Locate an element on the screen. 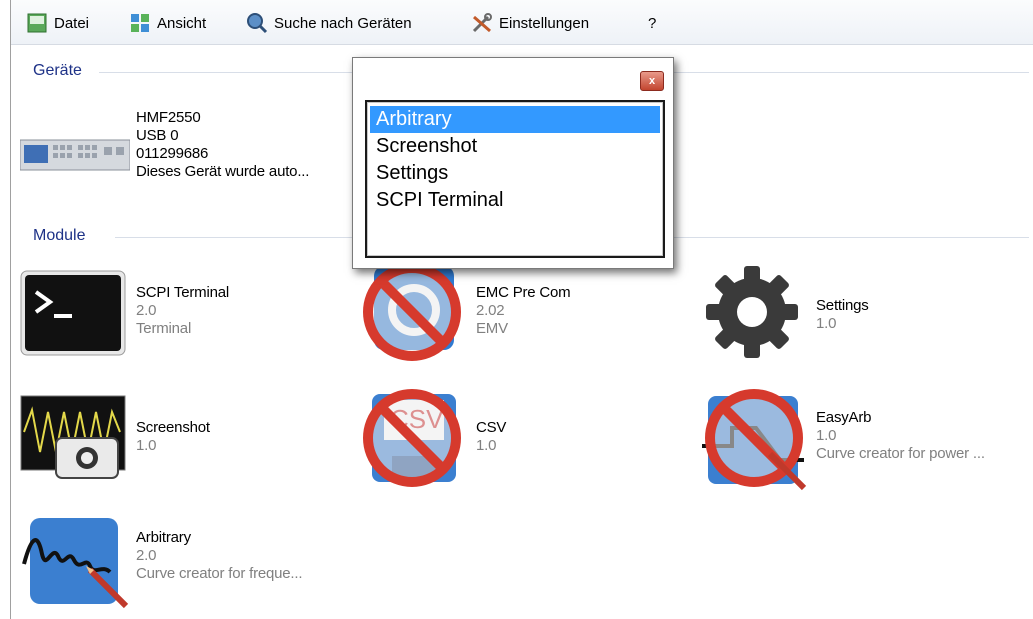  list-item: Arbitrary is located at coordinates (515, 119).